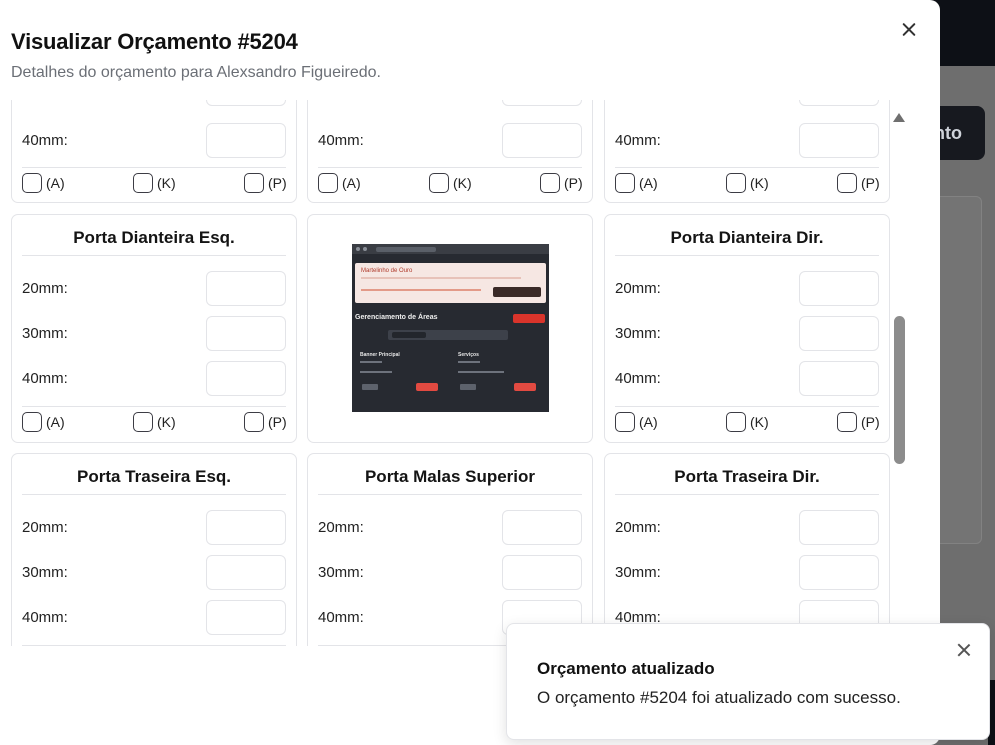 Image resolution: width=995 pixels, height=745 pixels. I want to click on card-title: Porta Dianteira Dir., so click(747, 242).